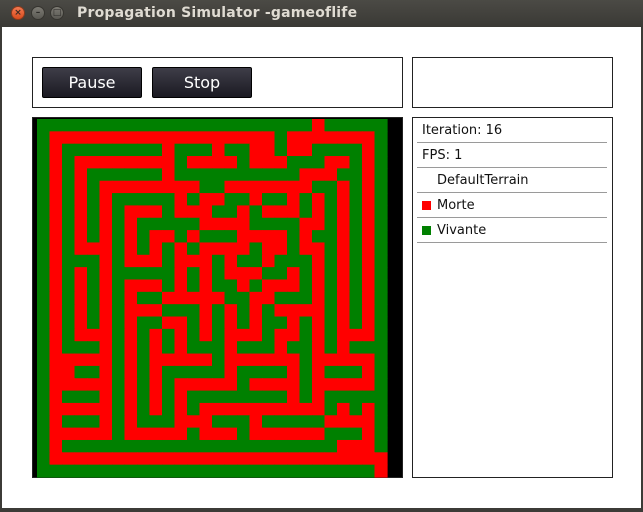 The height and width of the screenshot is (512, 643). What do you see at coordinates (57, 13) in the screenshot?
I see `maximize-window-button: □` at bounding box center [57, 13].